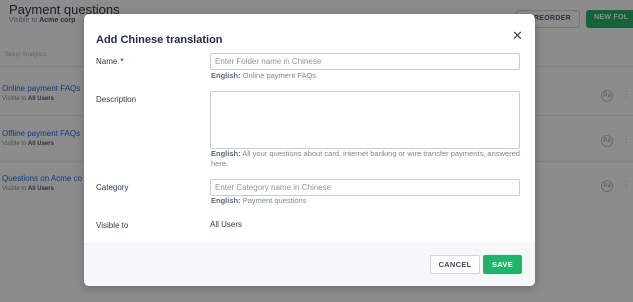  I want to click on visible-to-label: Visible to, so click(112, 225).